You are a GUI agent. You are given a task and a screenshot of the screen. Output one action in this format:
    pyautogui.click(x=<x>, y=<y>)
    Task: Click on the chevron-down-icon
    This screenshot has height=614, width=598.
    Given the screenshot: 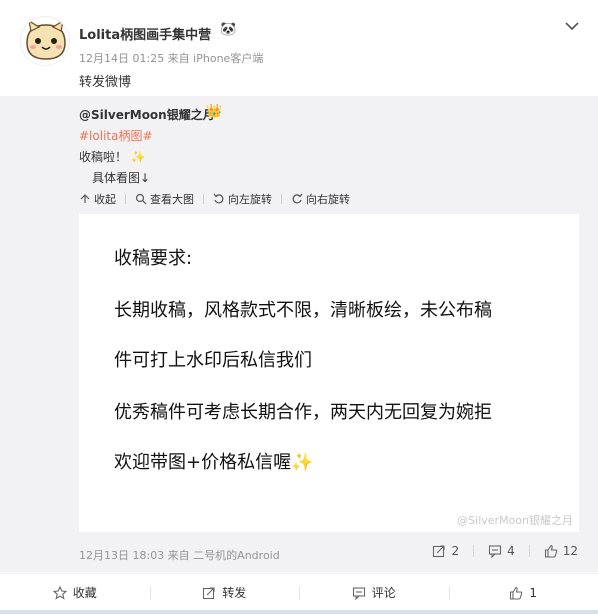 What is the action you would take?
    pyautogui.click(x=572, y=26)
    